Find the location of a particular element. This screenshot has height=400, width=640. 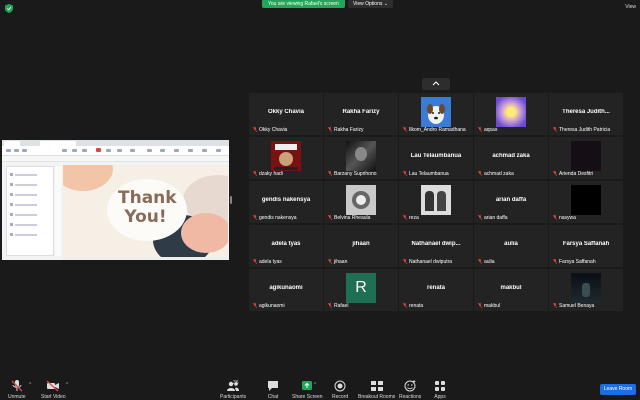

participant-display-name: renata is located at coordinates (435, 288).